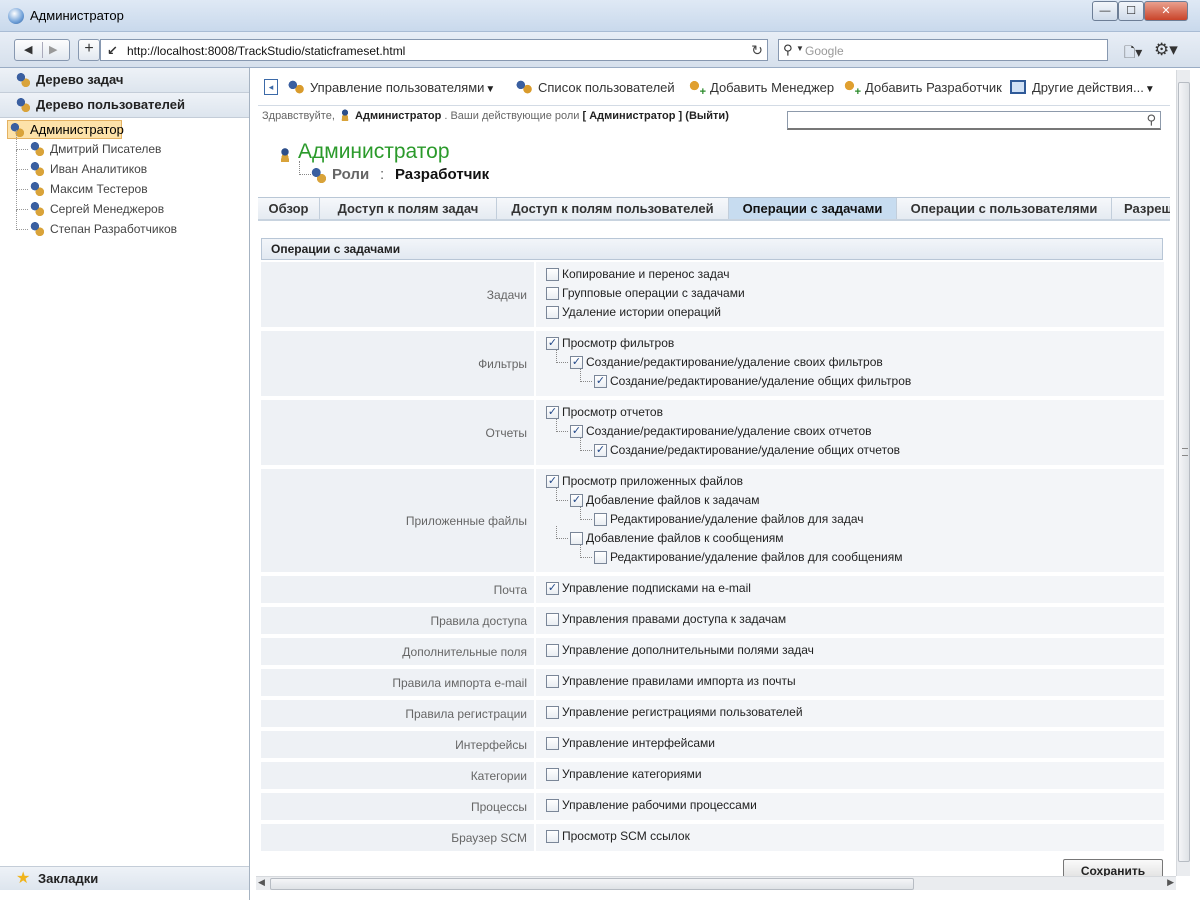  I want to click on tree-item-label: Дмитрий Писателев, so click(105, 149).